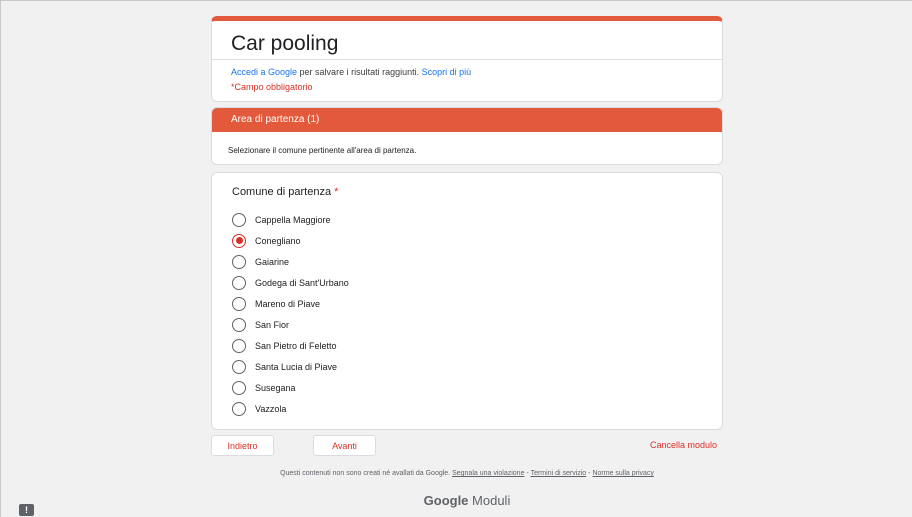 The height and width of the screenshot is (517, 912). Describe the element at coordinates (359, 72) in the screenshot. I see `signin-text: per salvare i risultati raggiunti.` at that location.